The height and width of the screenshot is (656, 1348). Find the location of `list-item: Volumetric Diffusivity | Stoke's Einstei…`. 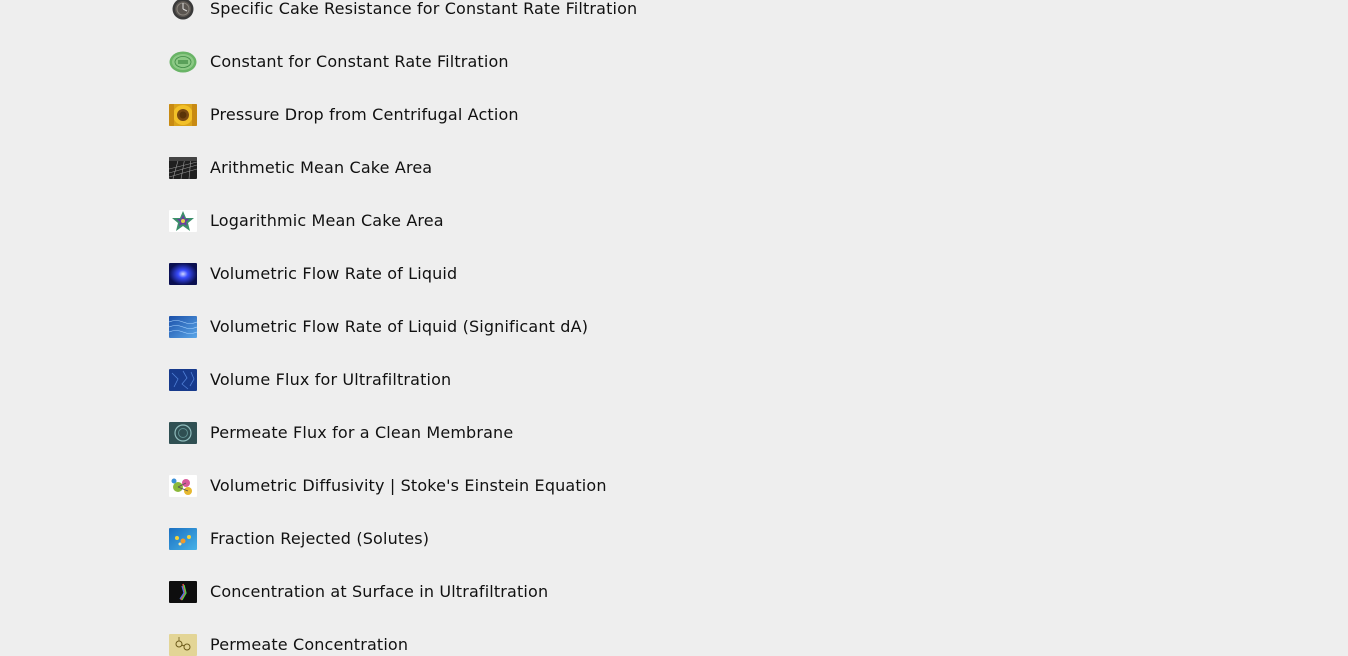

list-item: Volumetric Diffusivity | Stoke's Einstei… is located at coordinates (403, 485).